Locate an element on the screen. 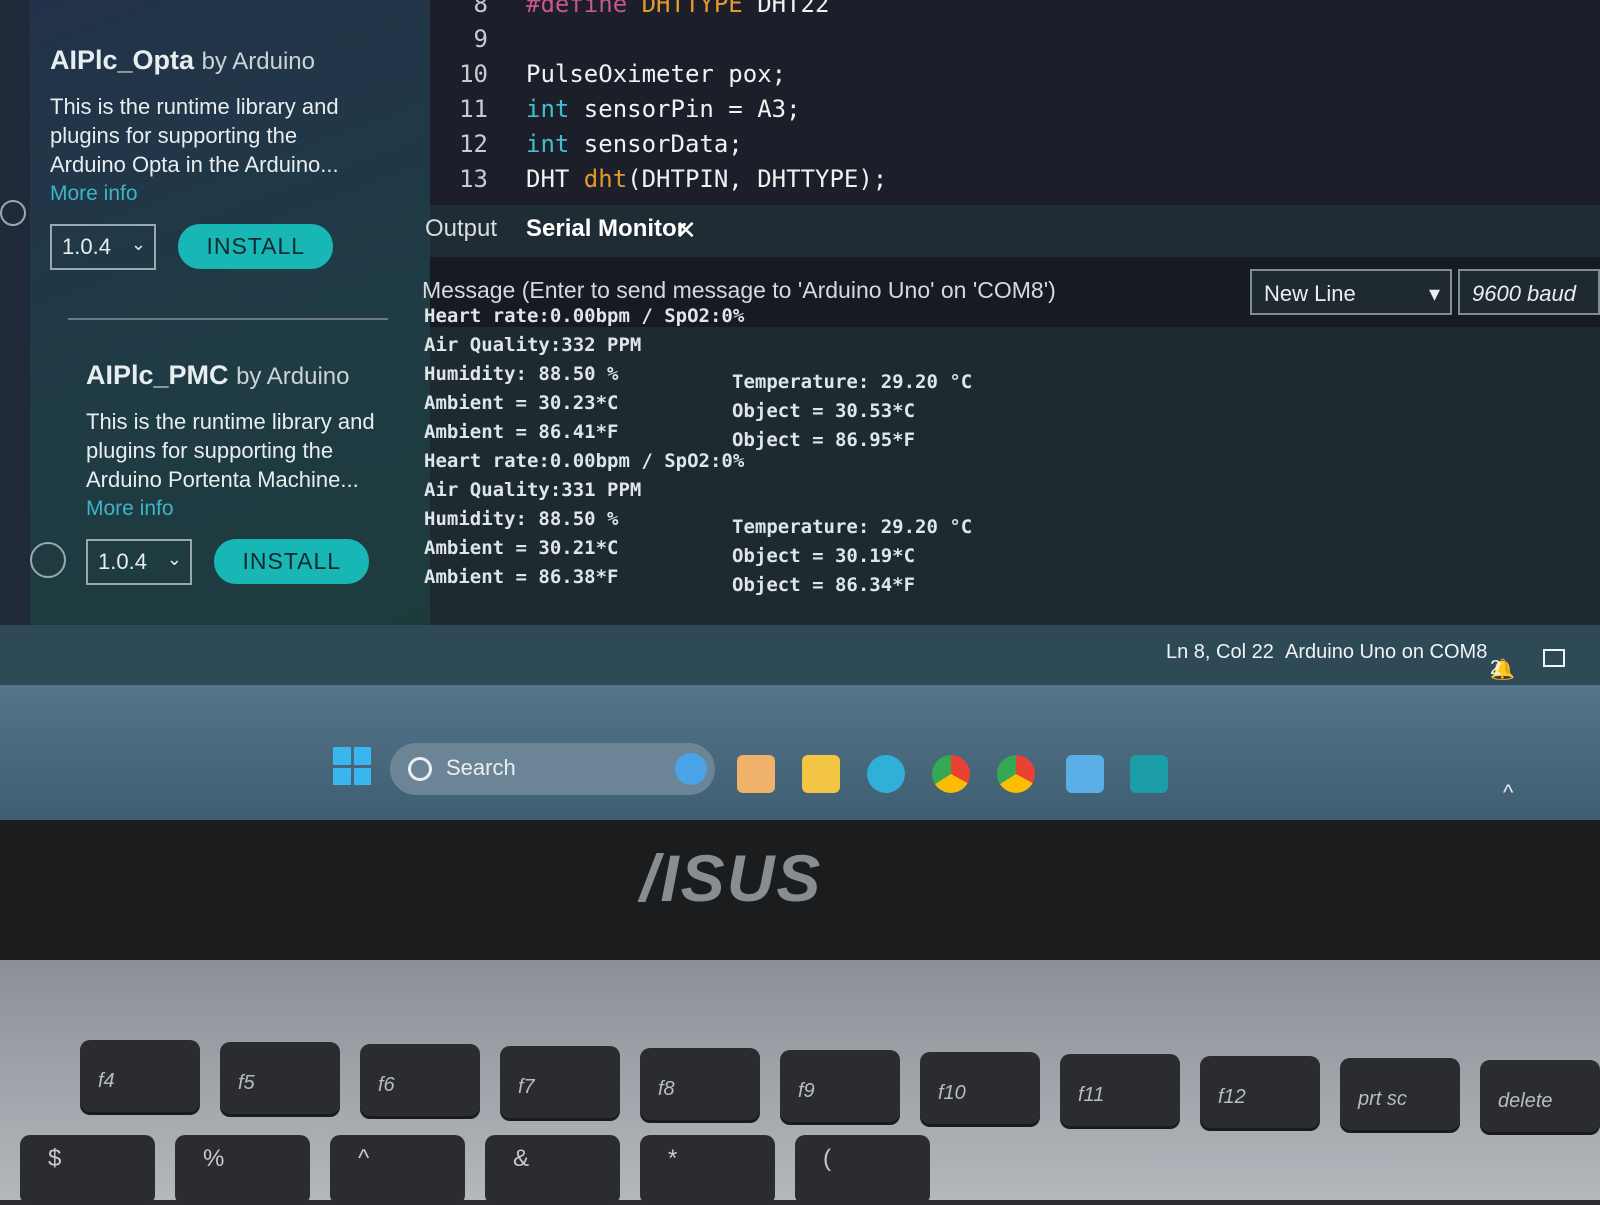 The image size is (1600, 1205). keyboard-key: delete is located at coordinates (1540, 1096).